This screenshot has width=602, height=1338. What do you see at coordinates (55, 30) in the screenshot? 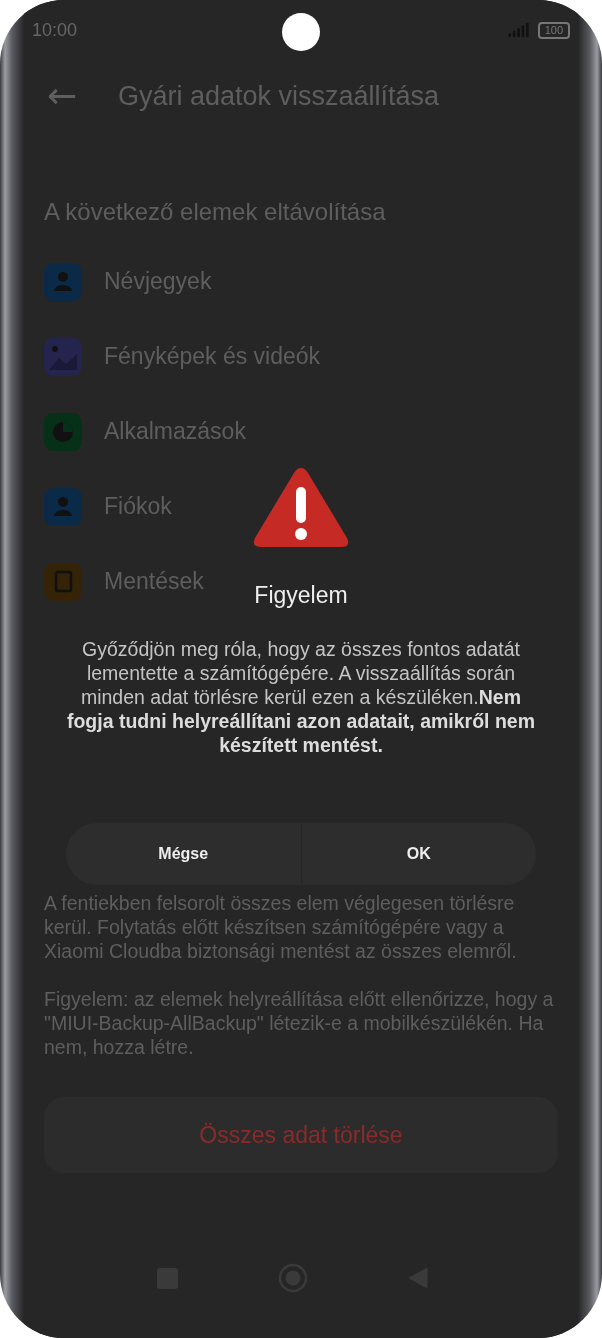
I see `status-time: 10:00` at bounding box center [55, 30].